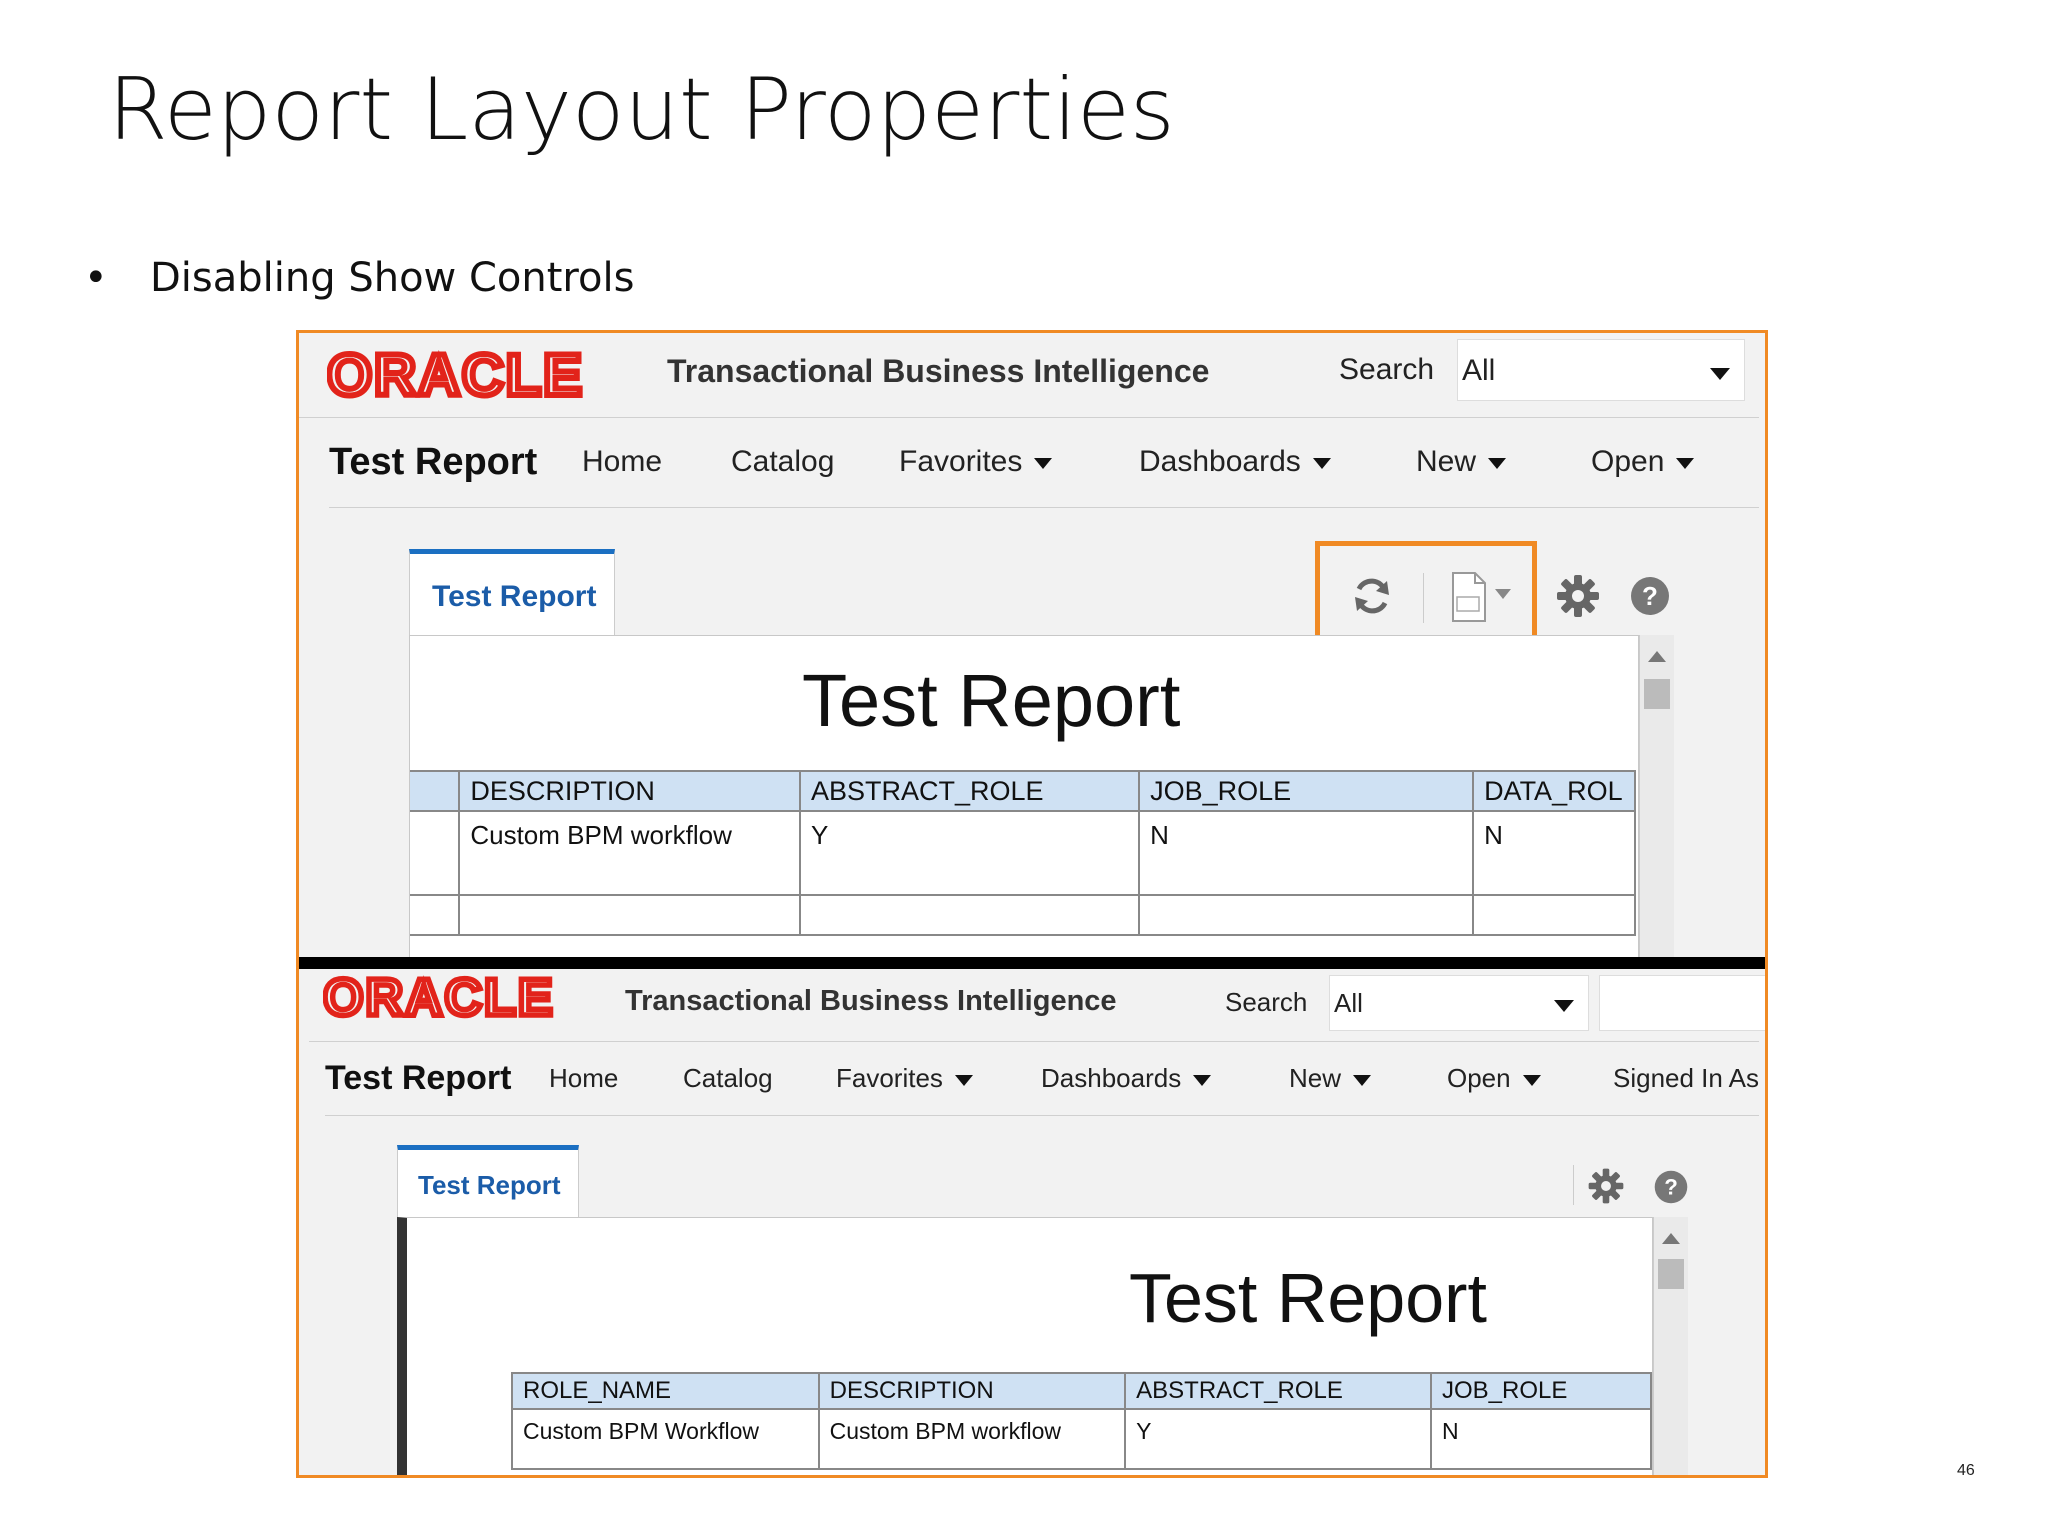 The height and width of the screenshot is (1536, 2048). What do you see at coordinates (1446, 461) in the screenshot?
I see `nav-new-label: New` at bounding box center [1446, 461].